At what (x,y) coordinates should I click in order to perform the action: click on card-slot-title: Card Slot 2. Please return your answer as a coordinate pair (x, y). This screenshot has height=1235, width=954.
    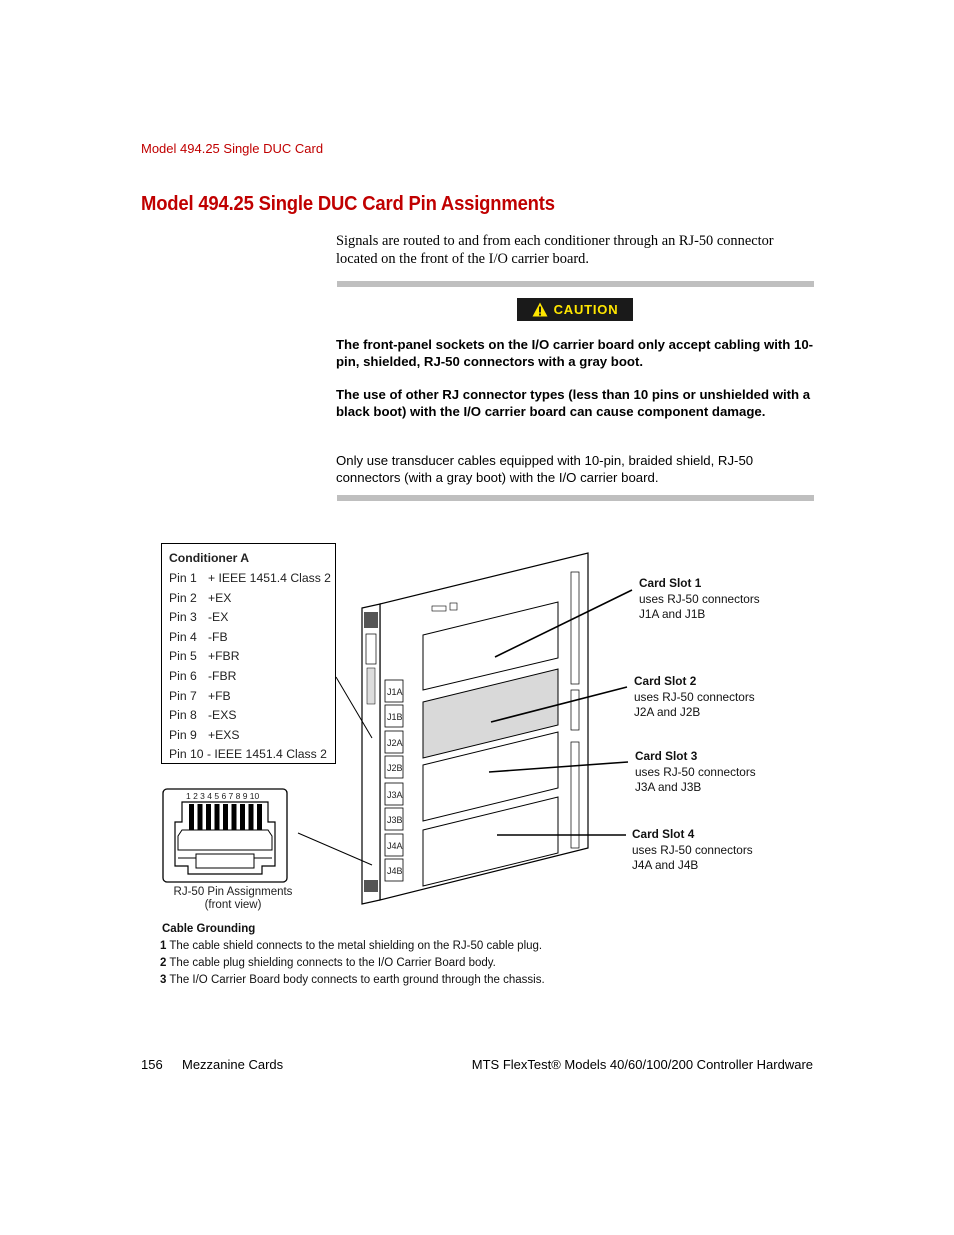
    Looking at the image, I should click on (665, 681).